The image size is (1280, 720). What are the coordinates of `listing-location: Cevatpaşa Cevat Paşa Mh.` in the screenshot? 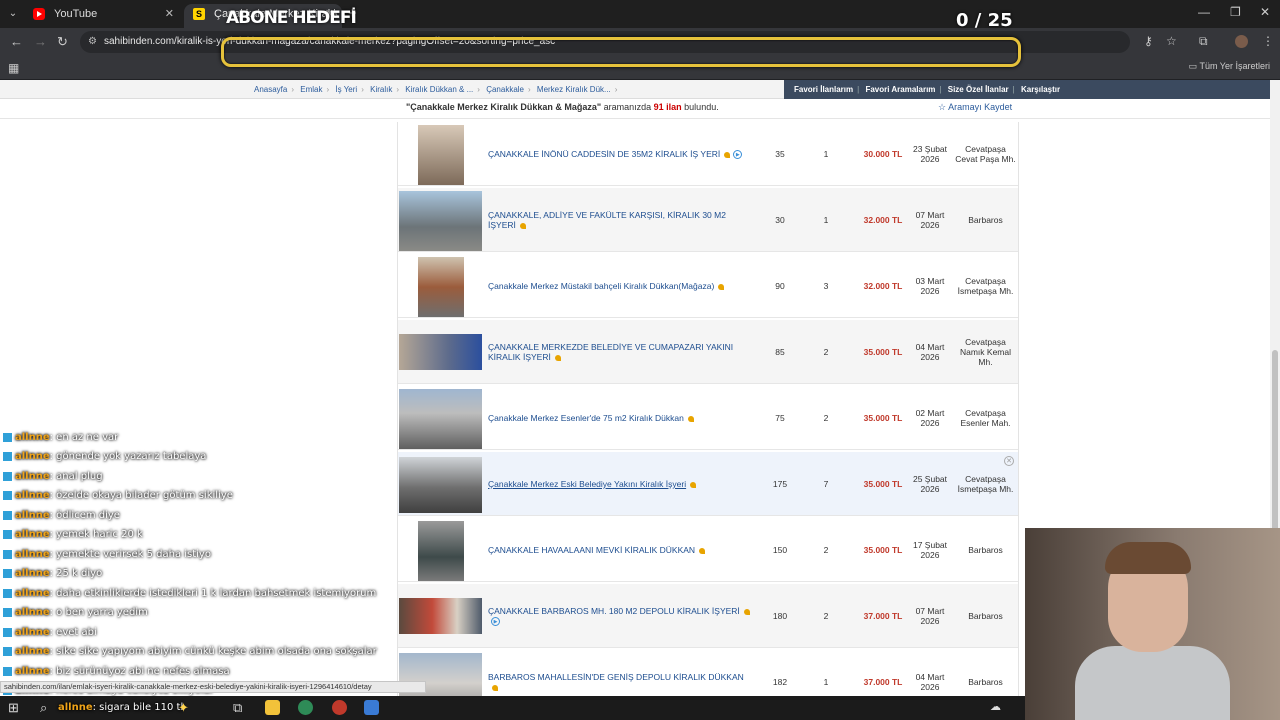 It's located at (985, 154).